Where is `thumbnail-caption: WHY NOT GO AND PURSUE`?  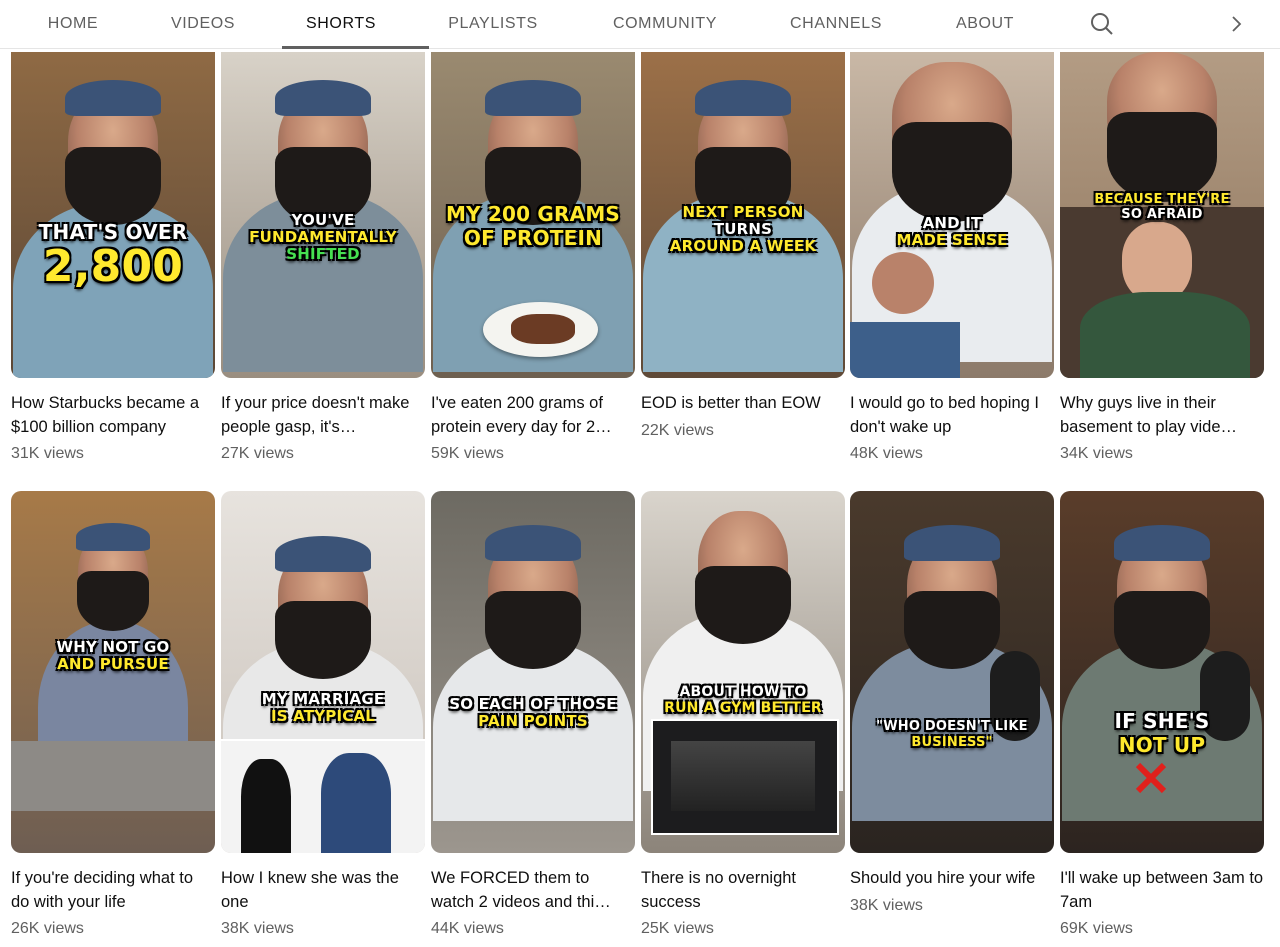
thumbnail-caption: WHY NOT GO AND PURSUE is located at coordinates (113, 655).